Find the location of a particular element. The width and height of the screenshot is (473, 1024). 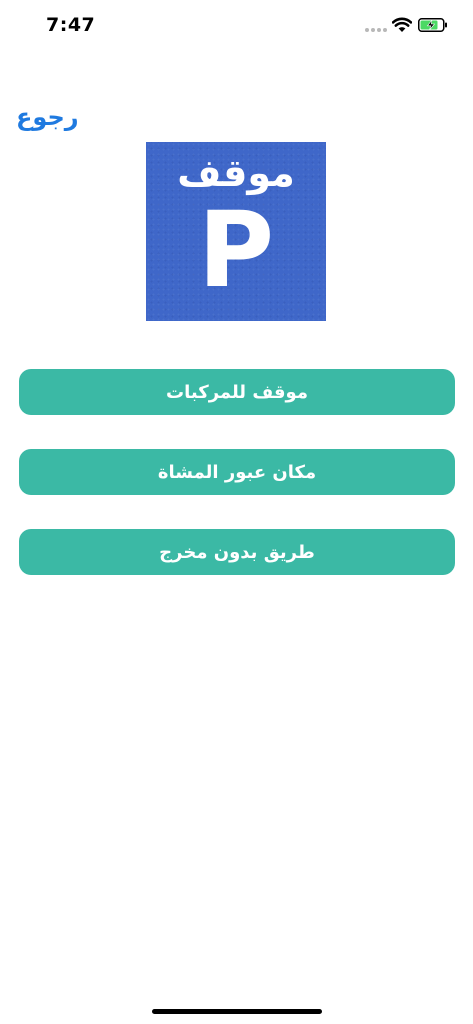

status-time: 7:47 is located at coordinates (71, 25).